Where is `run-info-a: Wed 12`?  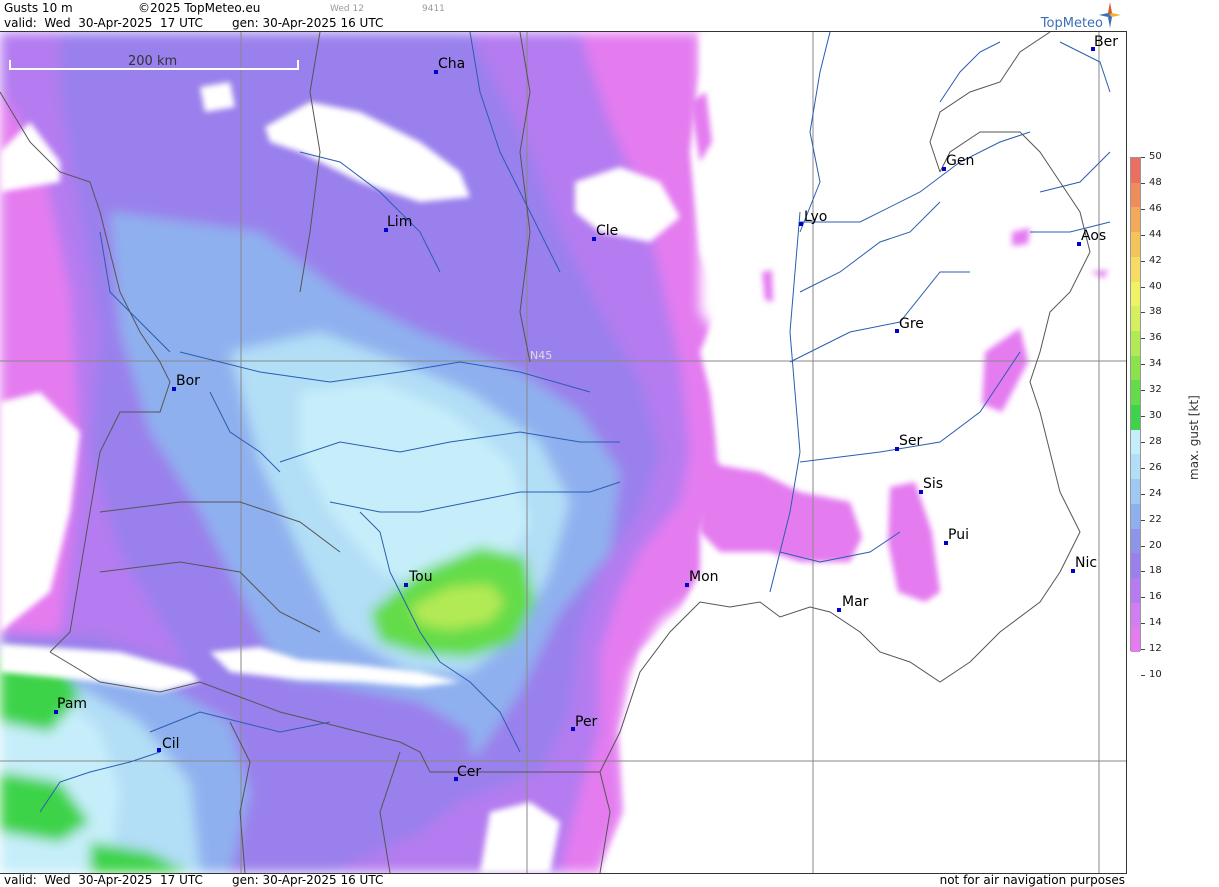
run-info-a: Wed 12 is located at coordinates (347, 9).